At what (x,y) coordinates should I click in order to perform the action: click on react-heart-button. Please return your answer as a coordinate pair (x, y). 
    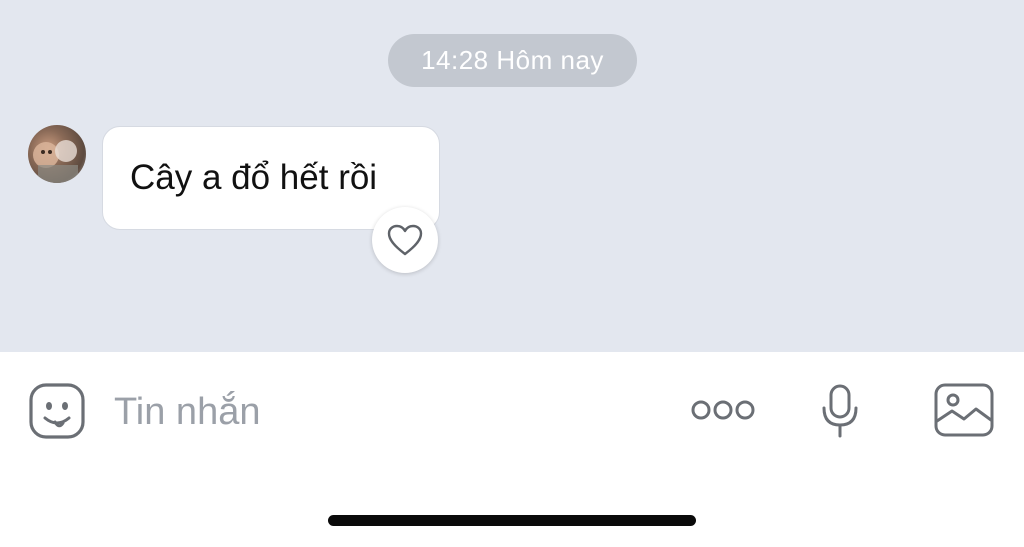
    Looking at the image, I should click on (405, 240).